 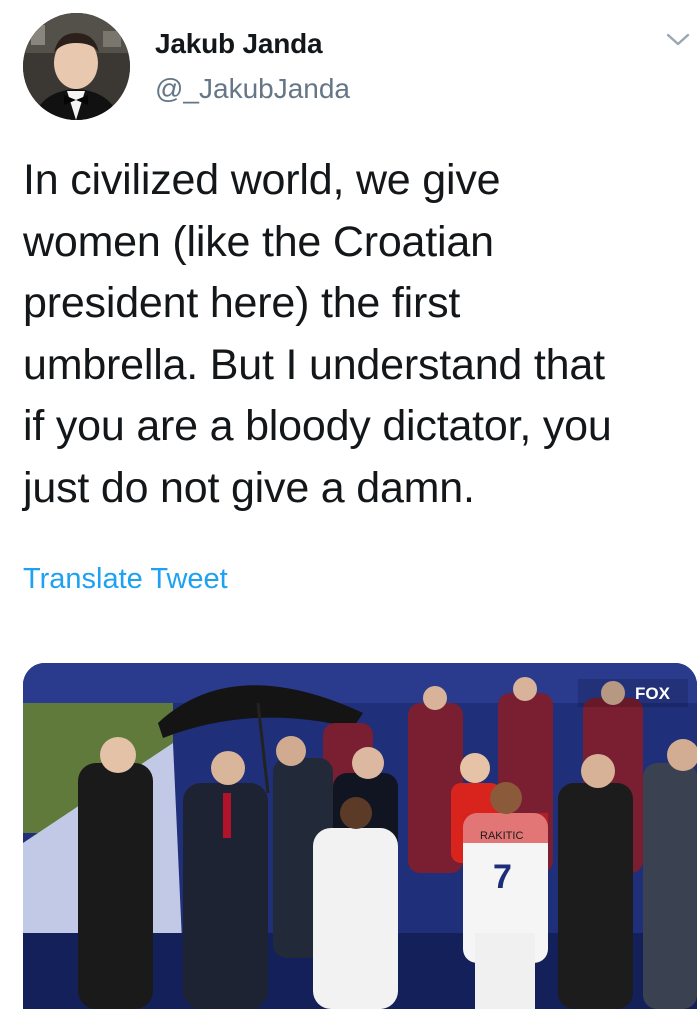 What do you see at coordinates (678, 39) in the screenshot?
I see `chevron-down-icon` at bounding box center [678, 39].